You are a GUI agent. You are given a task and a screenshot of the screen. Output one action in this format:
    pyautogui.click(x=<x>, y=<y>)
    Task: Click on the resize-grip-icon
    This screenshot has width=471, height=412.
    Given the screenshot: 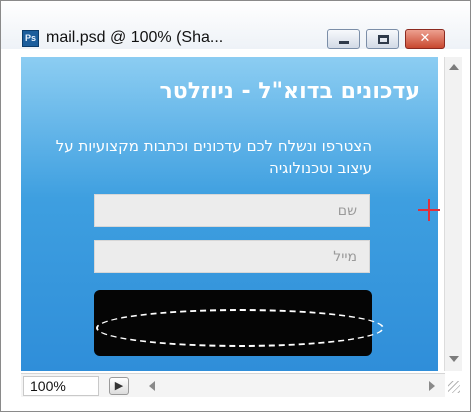 What is the action you would take?
    pyautogui.click(x=454, y=387)
    